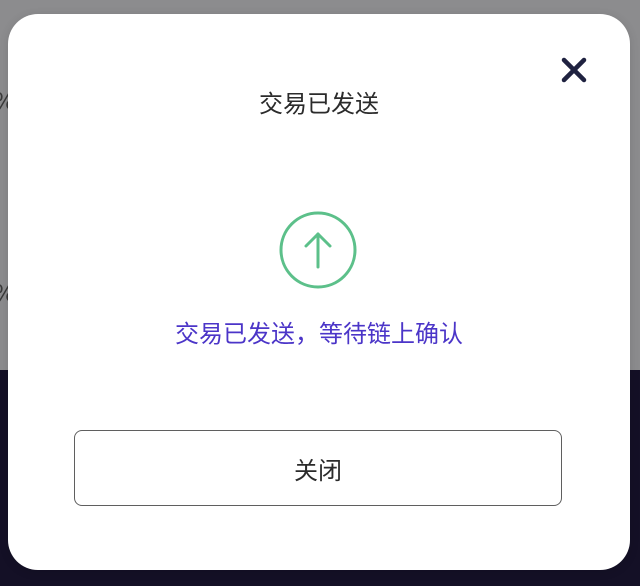 This screenshot has height=586, width=640. What do you see at coordinates (319, 334) in the screenshot?
I see `status-message: 交易已发送，等待链上确认` at bounding box center [319, 334].